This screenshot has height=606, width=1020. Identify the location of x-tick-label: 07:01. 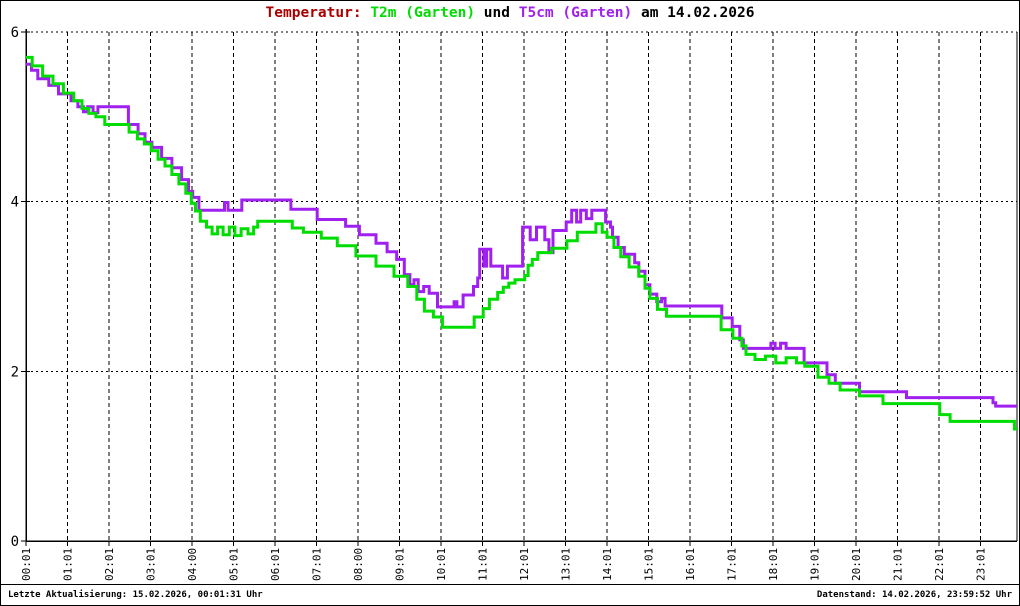
(317, 564).